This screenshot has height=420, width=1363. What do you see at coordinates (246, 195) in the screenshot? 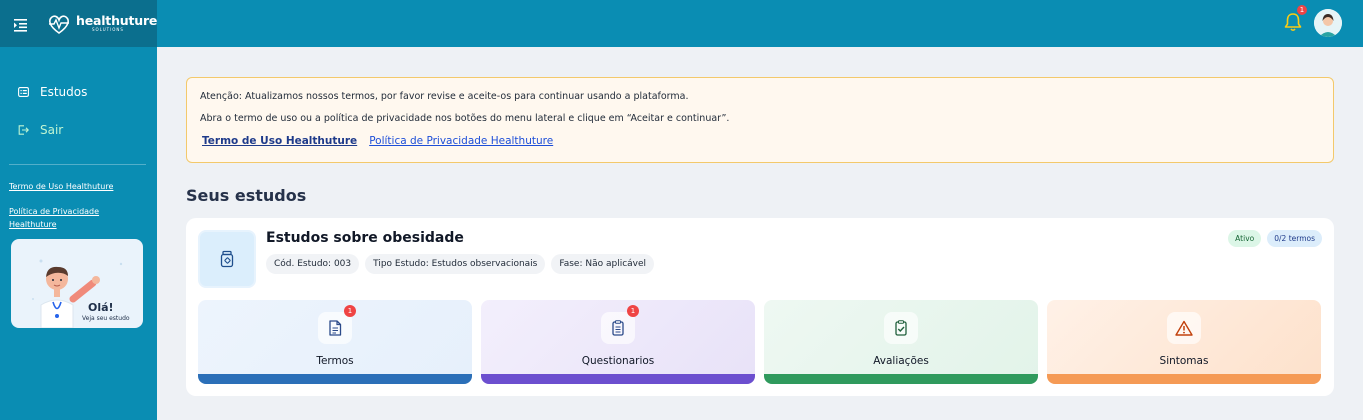
I see `page-title: Seus estudos` at bounding box center [246, 195].